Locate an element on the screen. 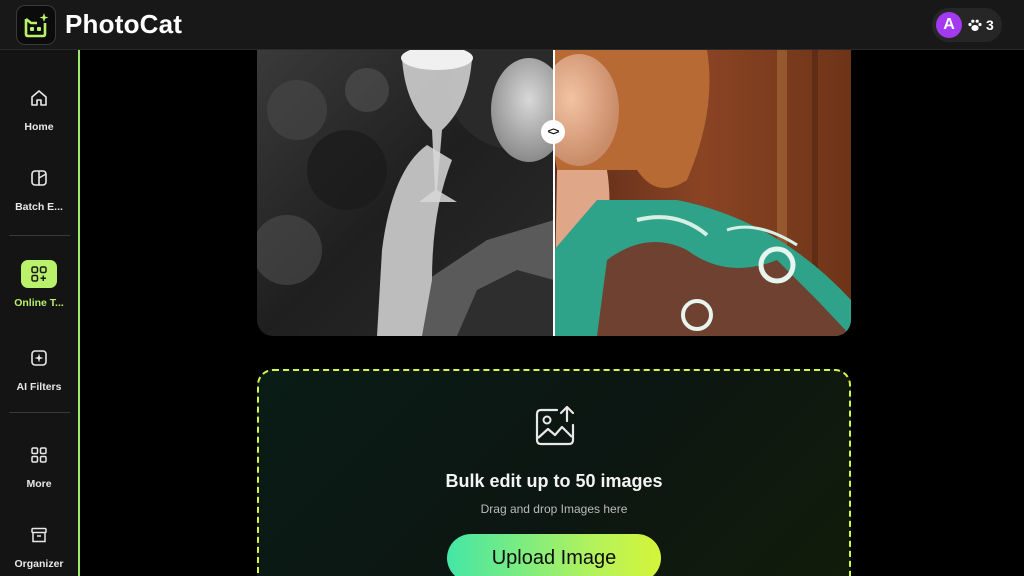  paw-icon is located at coordinates (975, 25).